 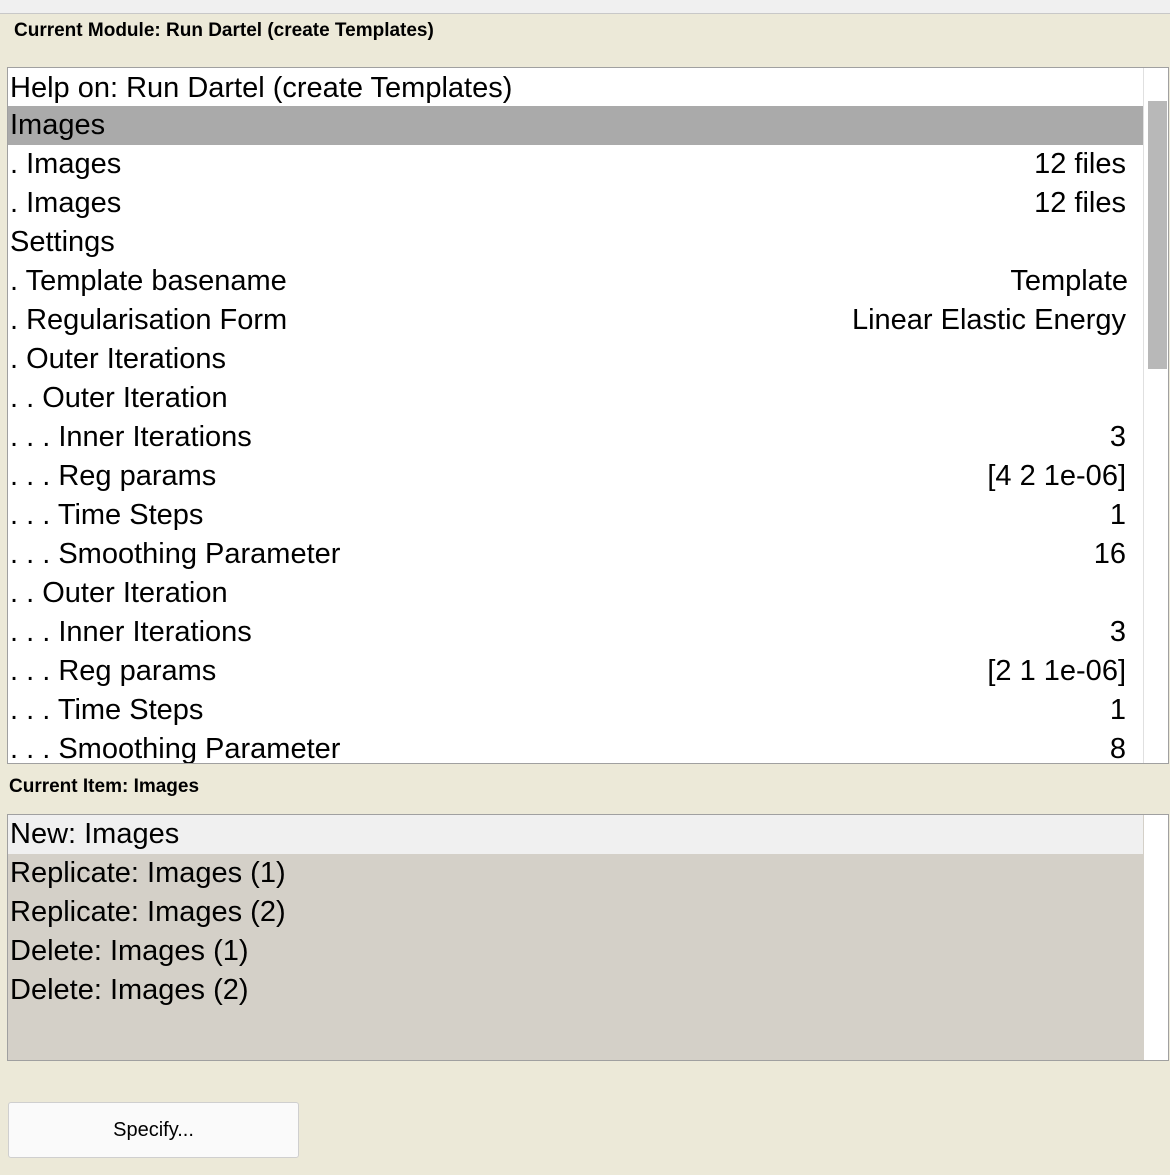 I want to click on row-value: 16, so click(x=1109, y=554).